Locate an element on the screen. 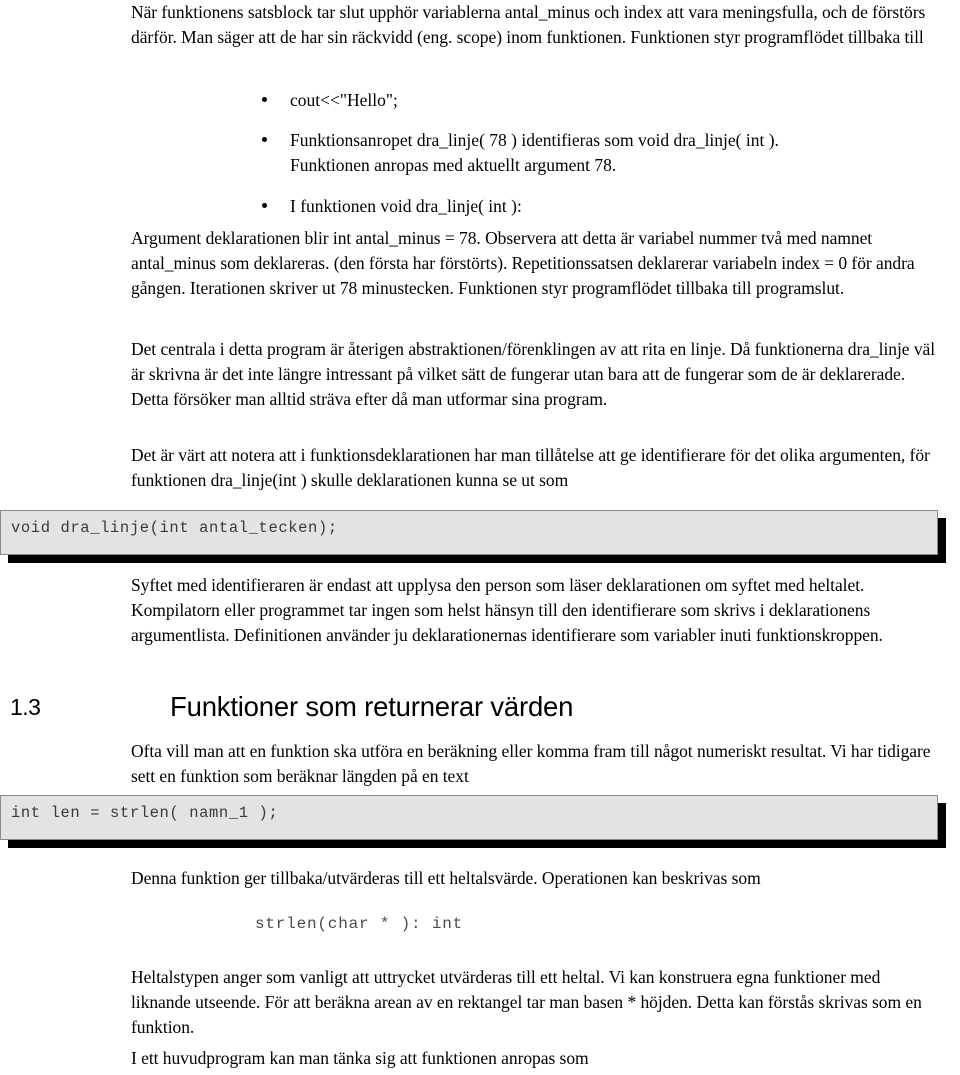  list-item: cout<<"Hello"; is located at coordinates (532, 100).